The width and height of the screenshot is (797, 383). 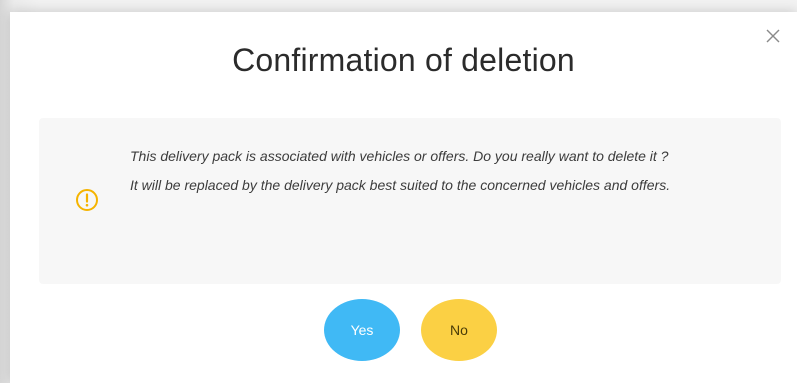 I want to click on warning-icon, so click(x=87, y=200).